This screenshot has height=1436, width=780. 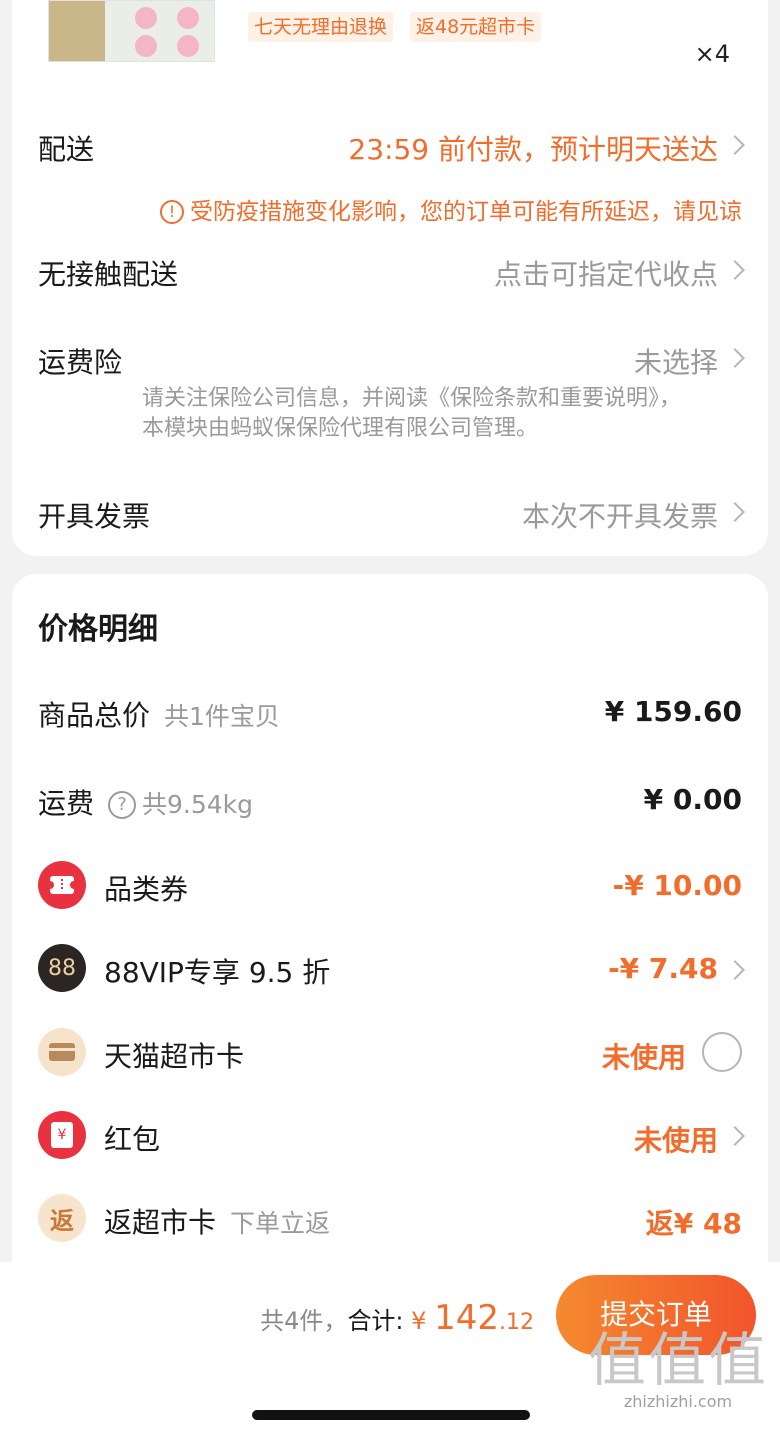 What do you see at coordinates (675, 1140) in the screenshot?
I see `red-packet-status: 未使用` at bounding box center [675, 1140].